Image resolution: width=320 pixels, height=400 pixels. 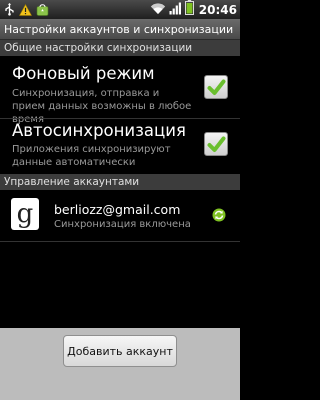 I want to click on usb-icon, so click(x=9, y=9).